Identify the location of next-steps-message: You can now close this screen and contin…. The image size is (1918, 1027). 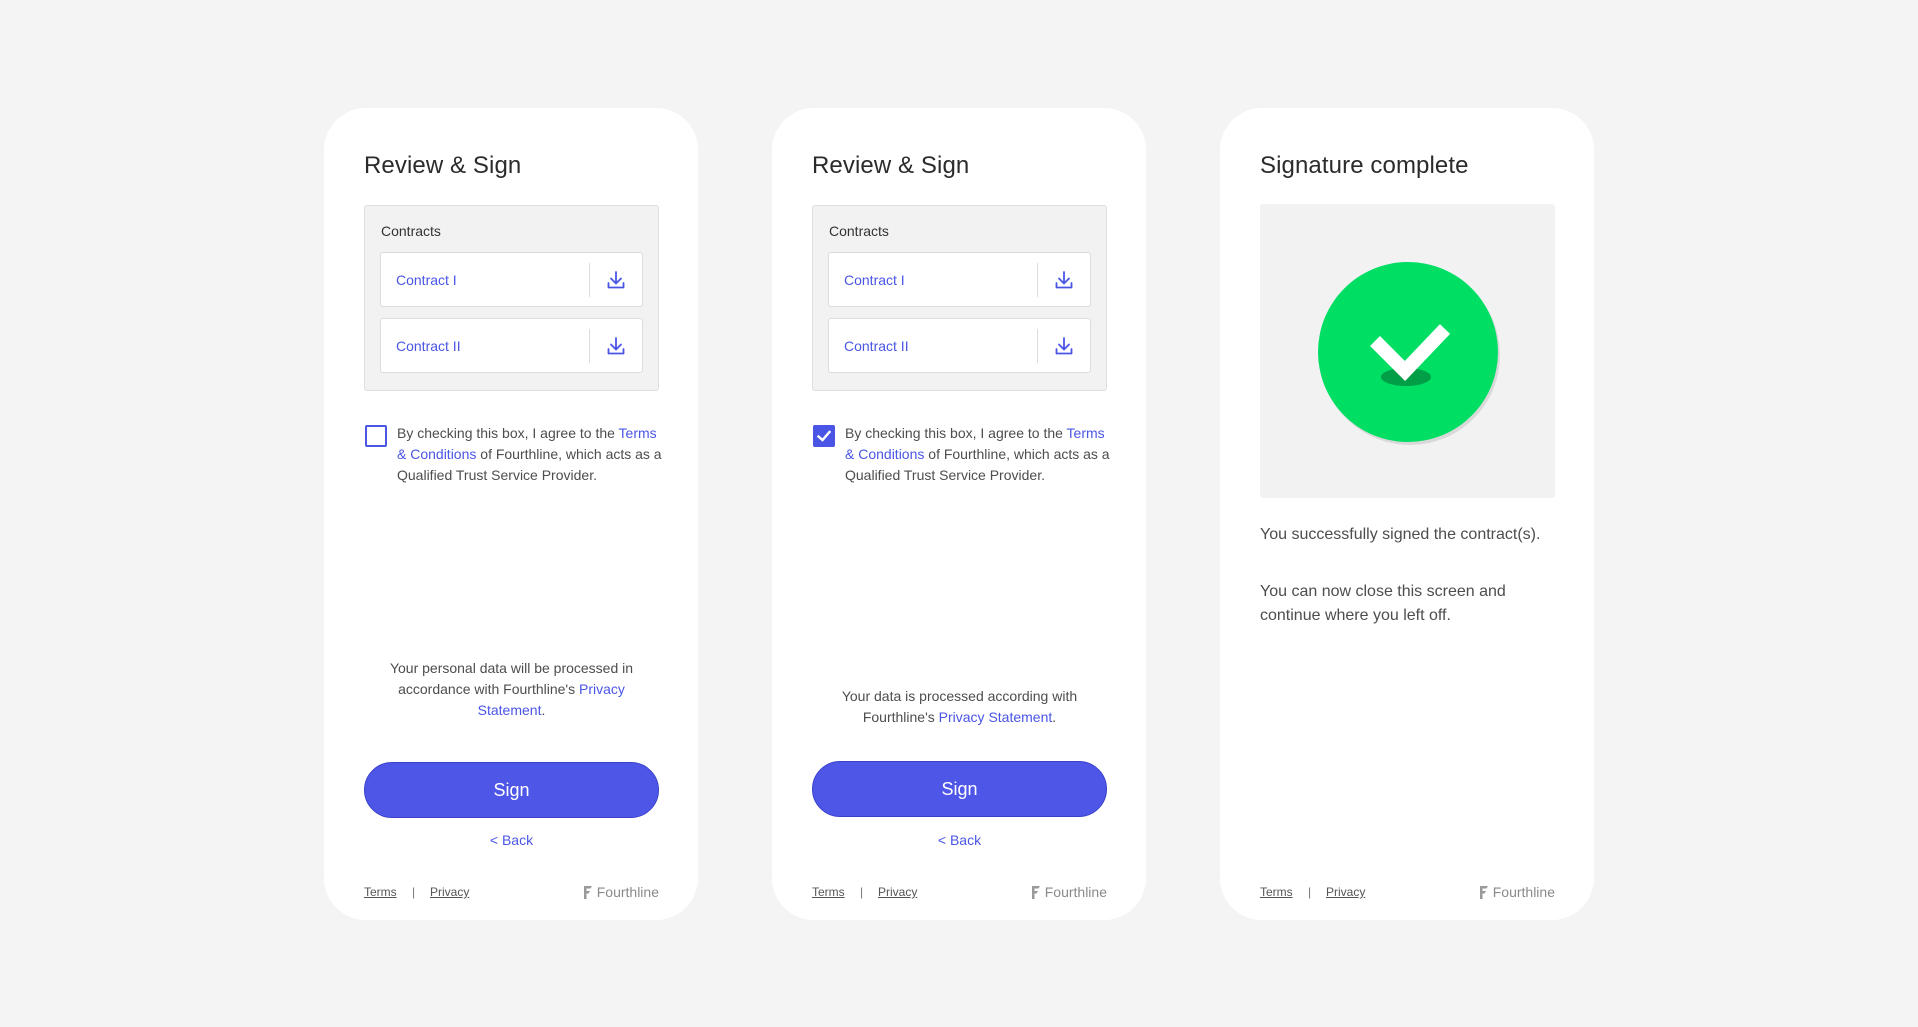
(1383, 603).